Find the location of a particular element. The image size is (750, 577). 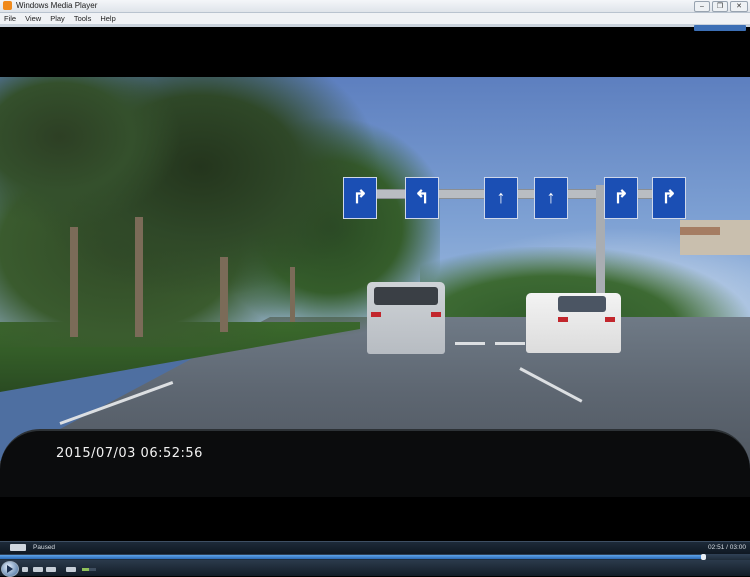

transport-controls is located at coordinates (375, 568).